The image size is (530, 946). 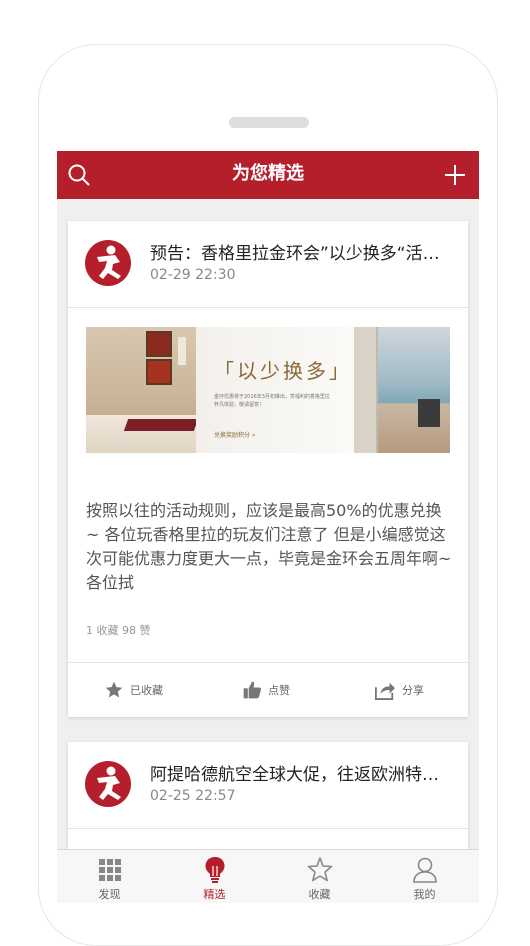 I want to click on tab-label: 我的, so click(x=424, y=894).